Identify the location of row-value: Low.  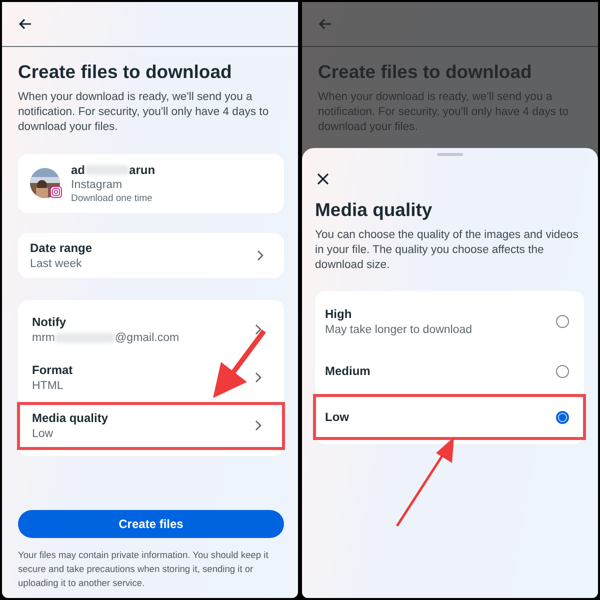
(43, 434).